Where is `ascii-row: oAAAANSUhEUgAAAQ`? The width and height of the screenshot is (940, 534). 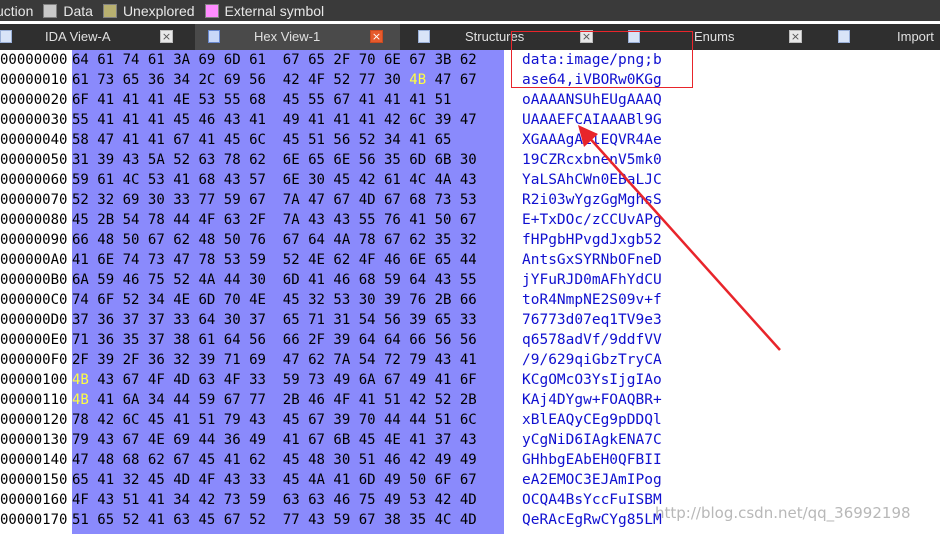 ascii-row: oAAAANSUhEUgAAAQ is located at coordinates (592, 100).